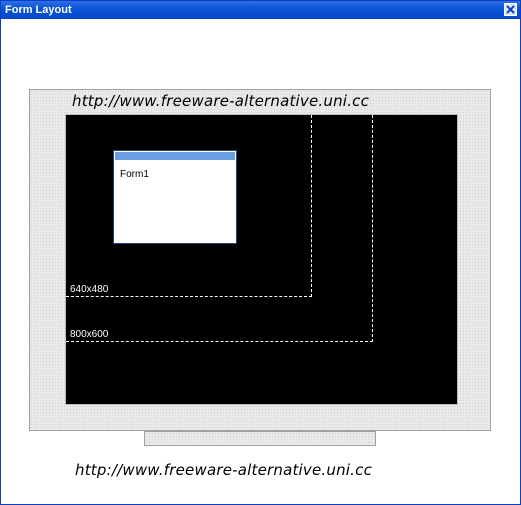 This screenshot has height=505, width=521. I want to click on monitor-header-url: http://www.freeware-alternative.uni.cc, so click(262, 101).